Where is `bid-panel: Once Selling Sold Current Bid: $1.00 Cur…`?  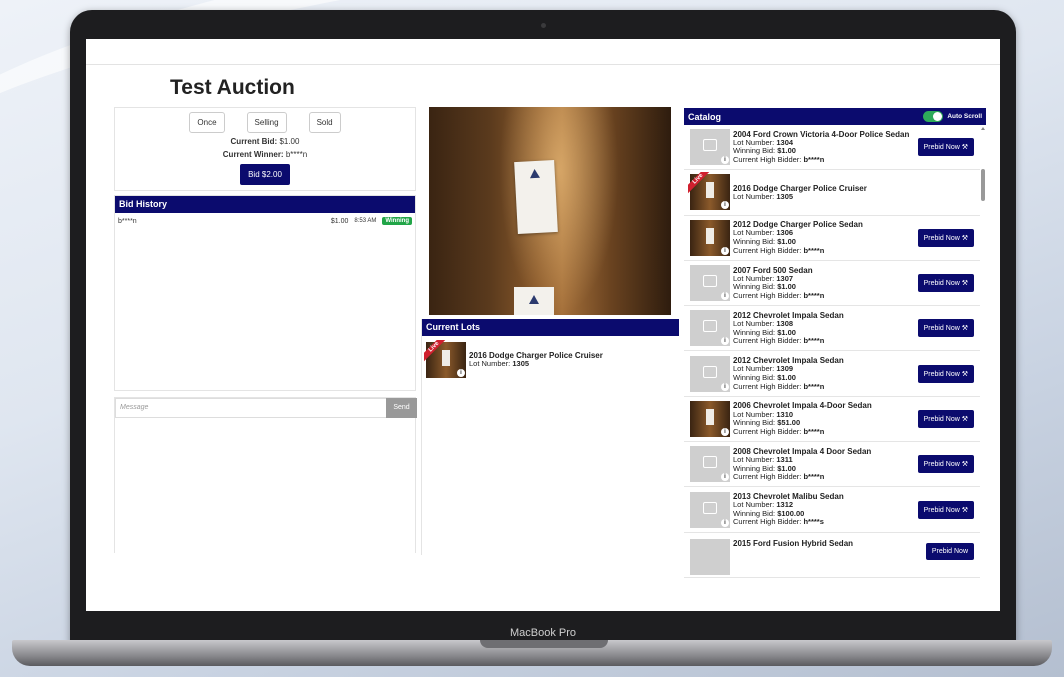 bid-panel: Once Selling Sold Current Bid: $1.00 Cur… is located at coordinates (265, 149).